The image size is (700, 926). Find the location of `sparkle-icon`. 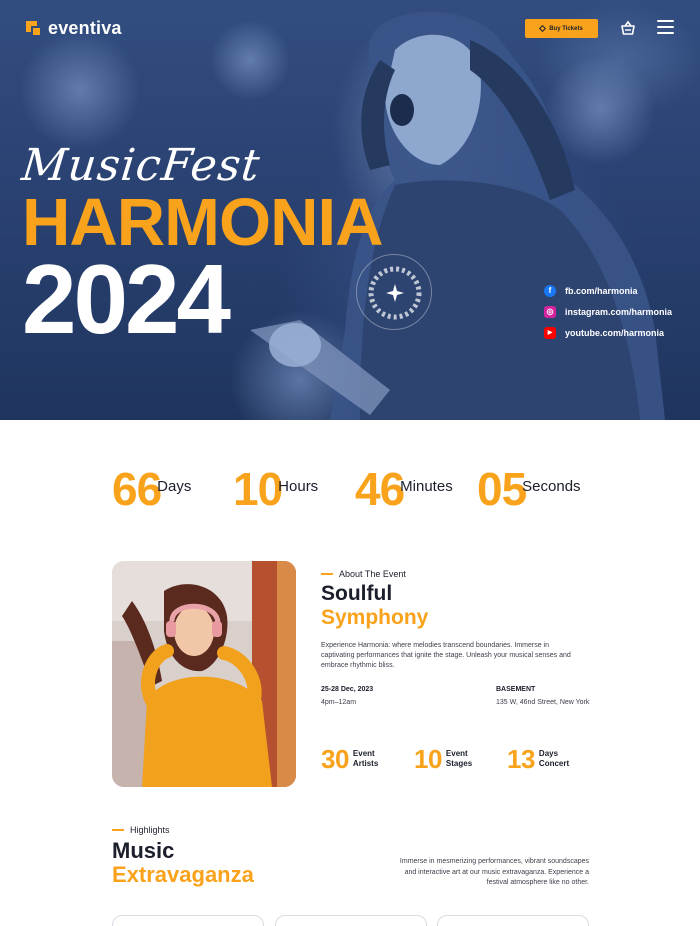

sparkle-icon is located at coordinates (395, 293).